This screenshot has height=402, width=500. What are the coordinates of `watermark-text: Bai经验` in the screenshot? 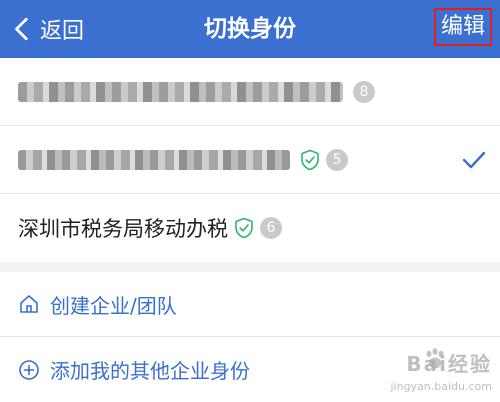 It's located at (449, 364).